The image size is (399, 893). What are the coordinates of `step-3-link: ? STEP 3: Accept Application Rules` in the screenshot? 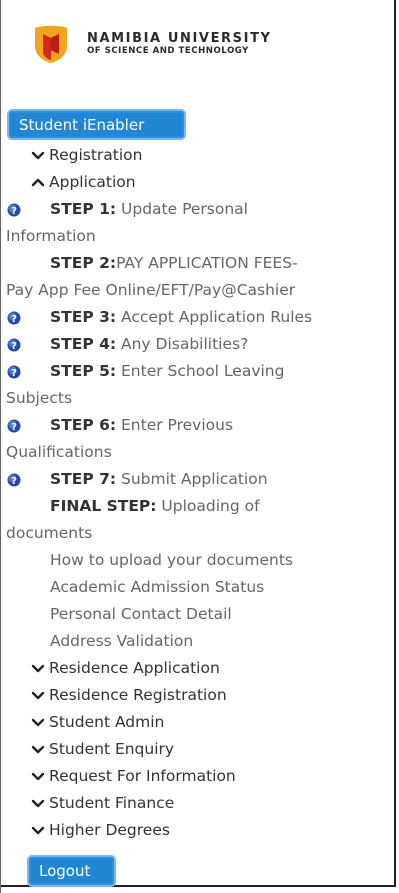 It's located at (196, 317).